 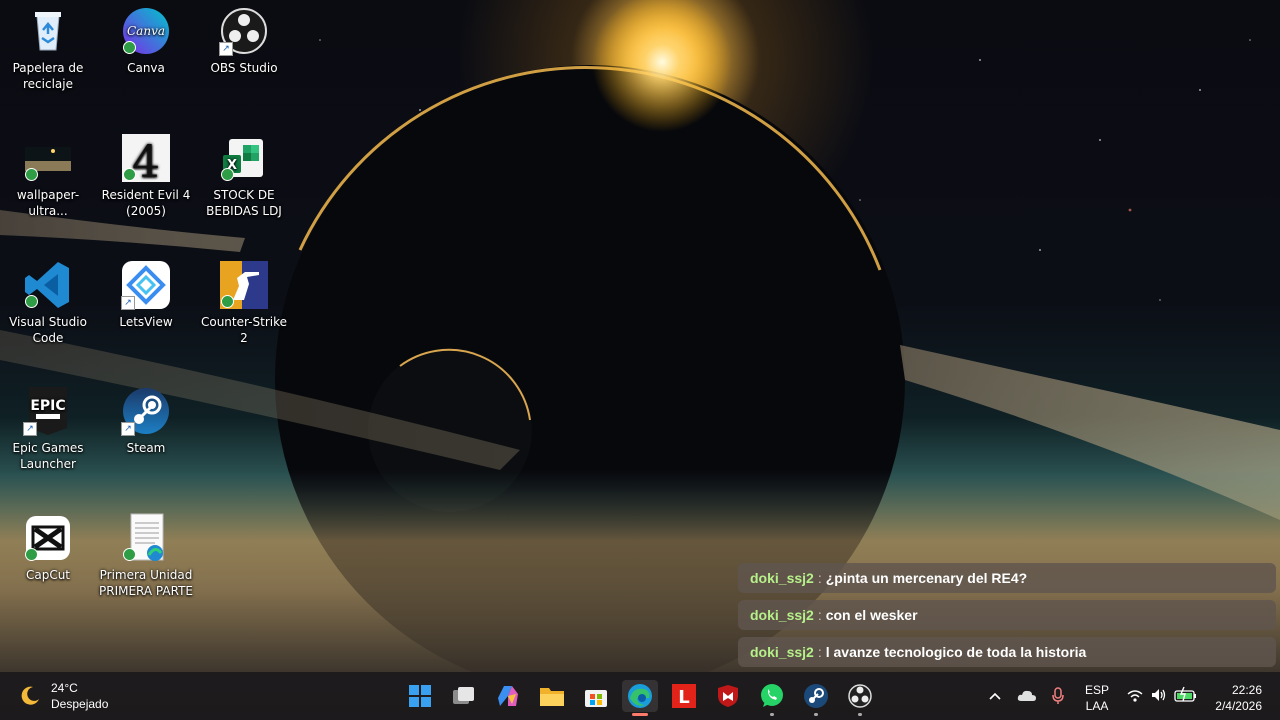 What do you see at coordinates (243, 330) in the screenshot?
I see `desktop-icon-label: Counter-Strike 2` at bounding box center [243, 330].